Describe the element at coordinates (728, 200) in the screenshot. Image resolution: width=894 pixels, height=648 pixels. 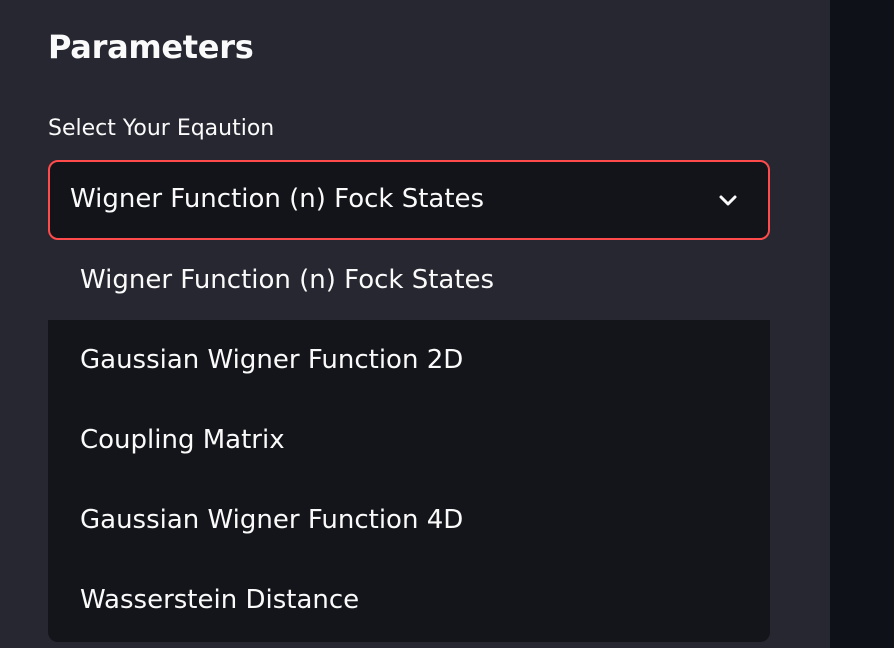
I see `chevron-down-icon` at that location.